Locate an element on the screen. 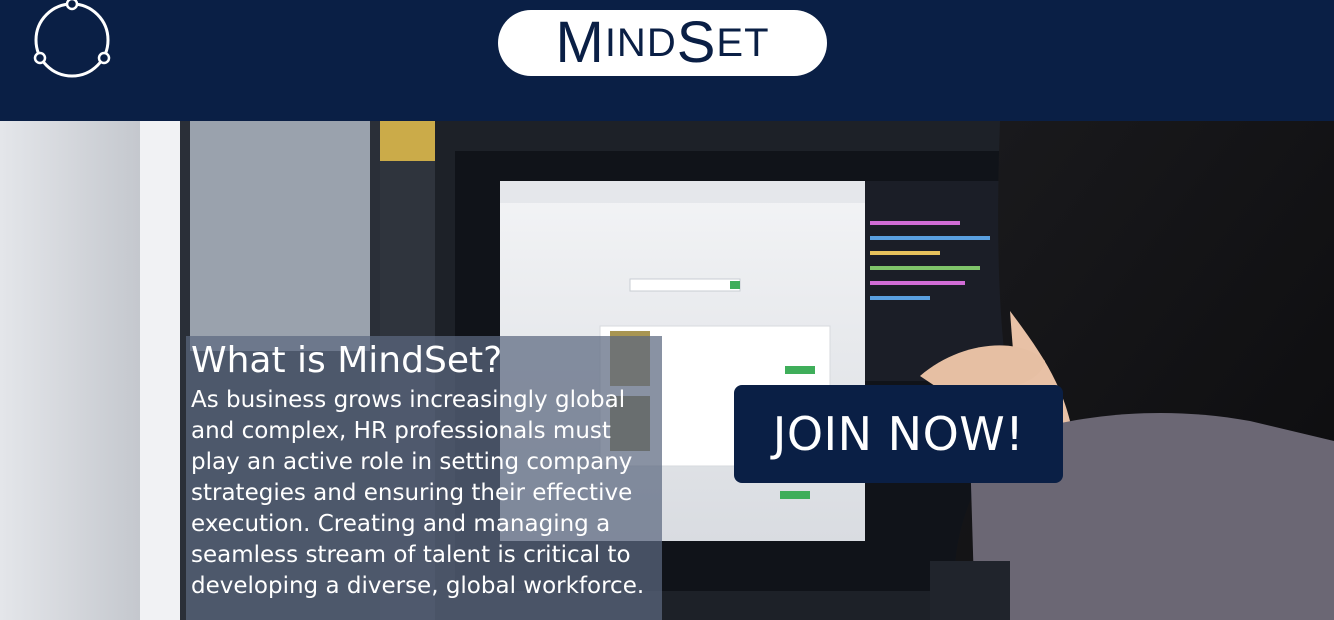 This screenshot has height=620, width=1334. brand-logo: M IND S ET is located at coordinates (662, 43).